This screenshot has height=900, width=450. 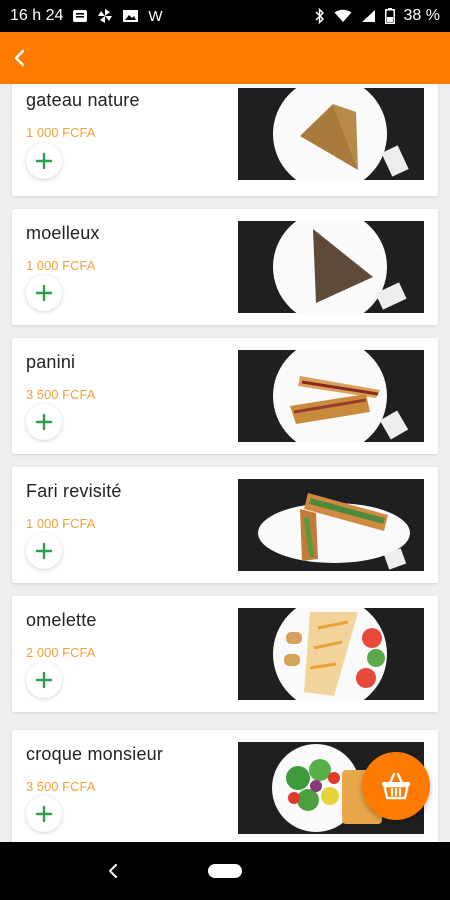 I want to click on product-name: croque monsieur, so click(x=95, y=754).